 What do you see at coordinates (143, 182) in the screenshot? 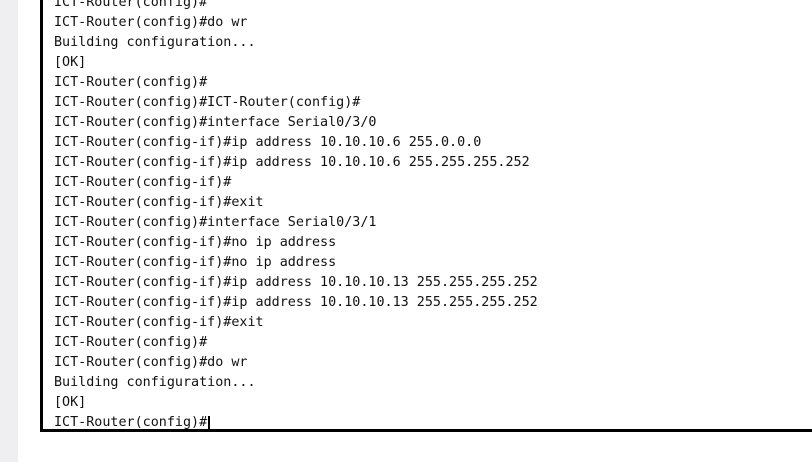
I see `console-line: ICT-Router(config-if)#` at bounding box center [143, 182].